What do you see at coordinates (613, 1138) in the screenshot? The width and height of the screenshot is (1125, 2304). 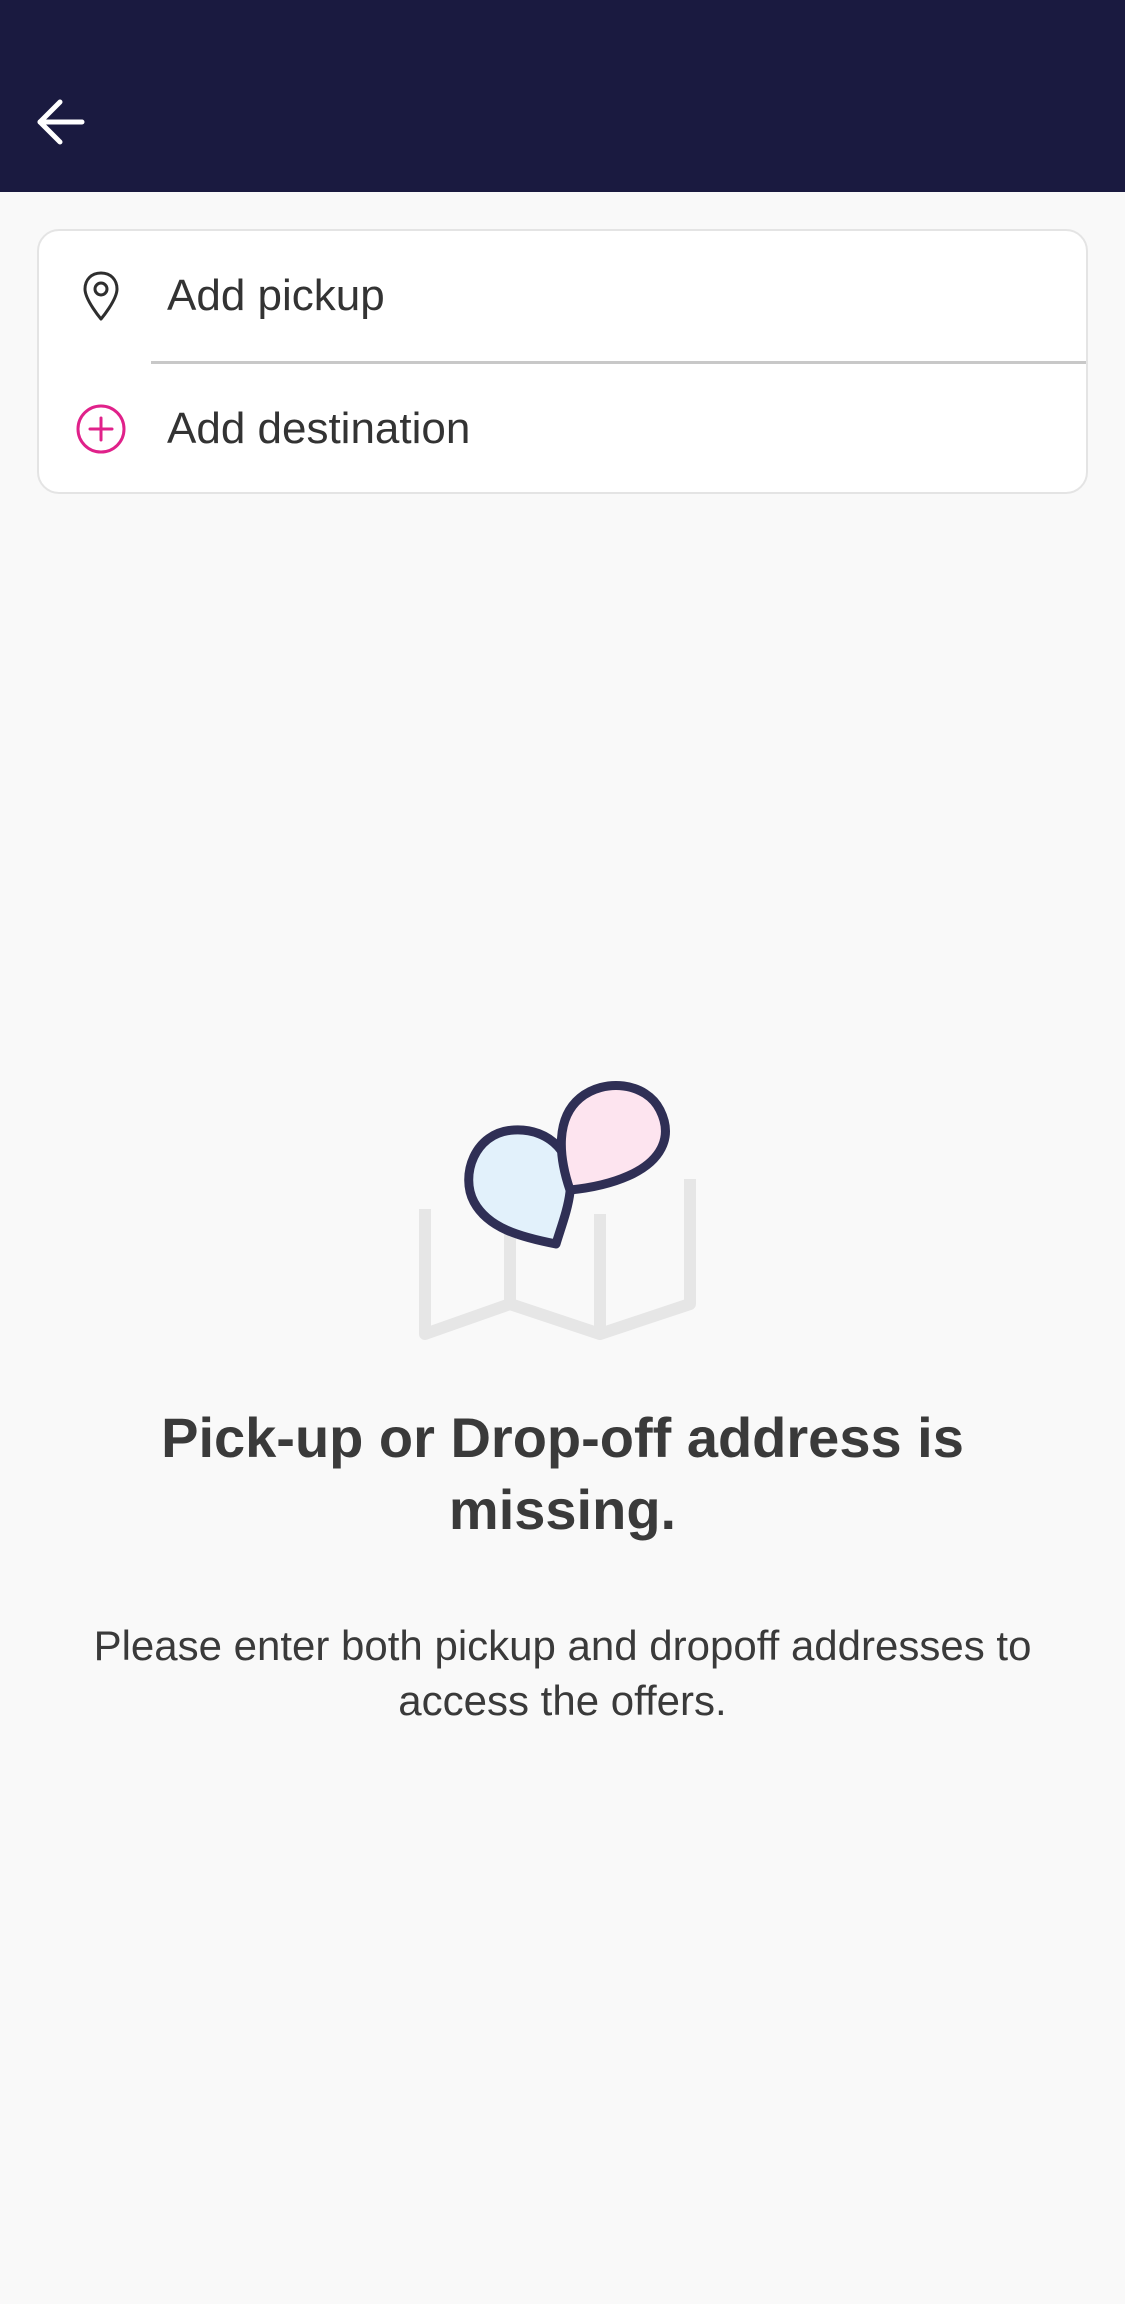 I see `pink-pin-shape` at bounding box center [613, 1138].